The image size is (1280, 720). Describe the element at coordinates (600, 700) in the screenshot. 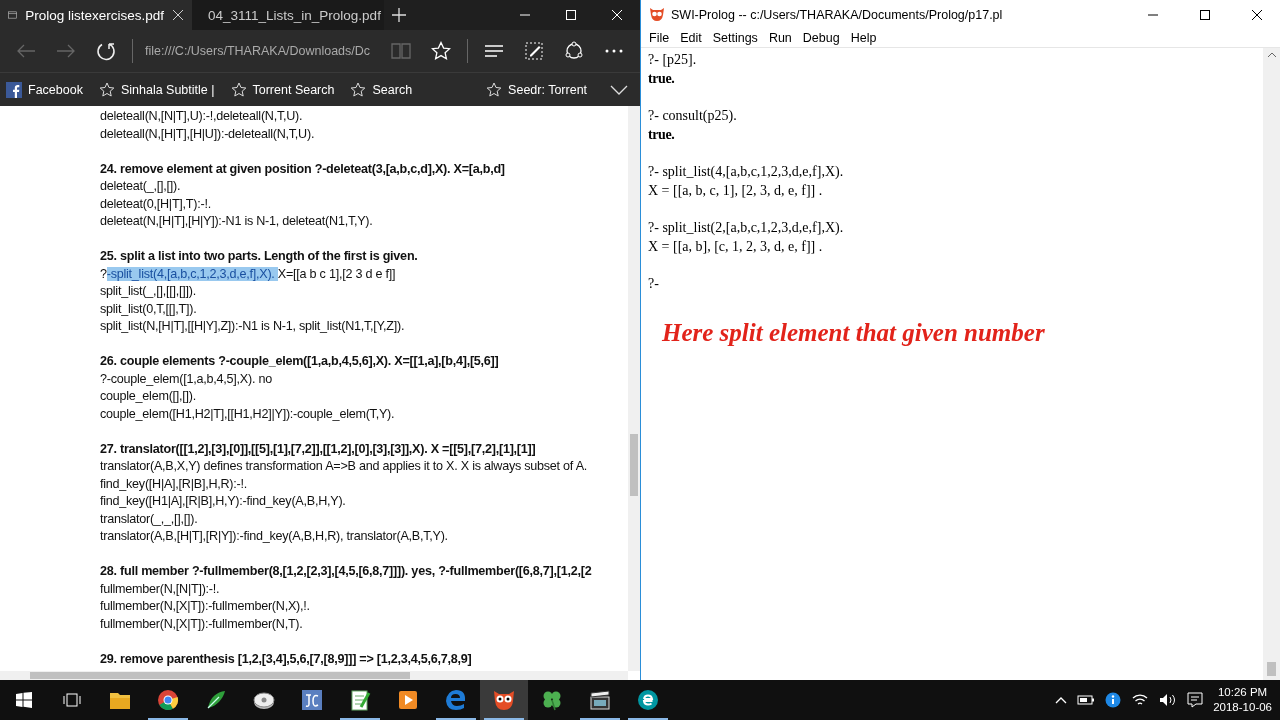

I see `clapperboard-icon` at that location.